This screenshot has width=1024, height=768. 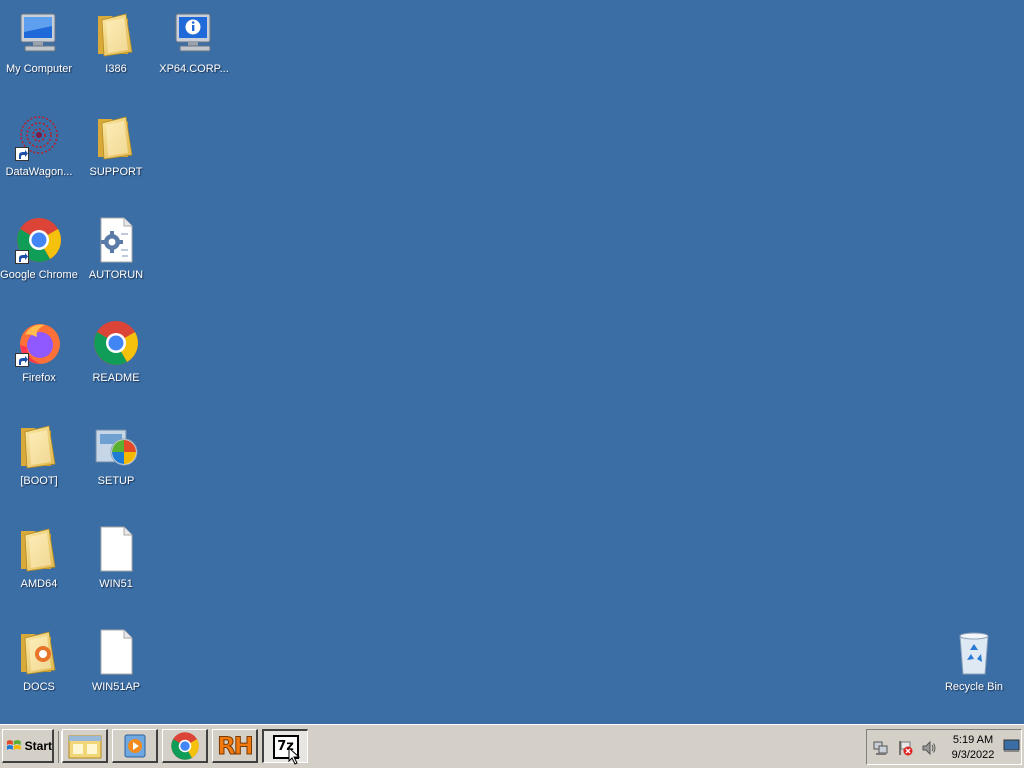 I want to click on desktop-icon-recycle-bin: Recycle Bin, so click(x=974, y=668).